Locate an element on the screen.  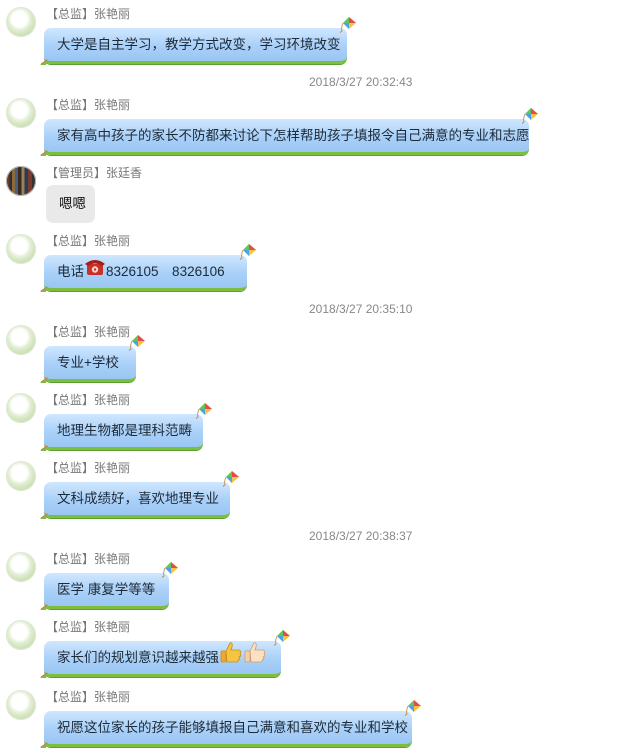
message-text: 嗯嗯 is located at coordinates (72, 203).